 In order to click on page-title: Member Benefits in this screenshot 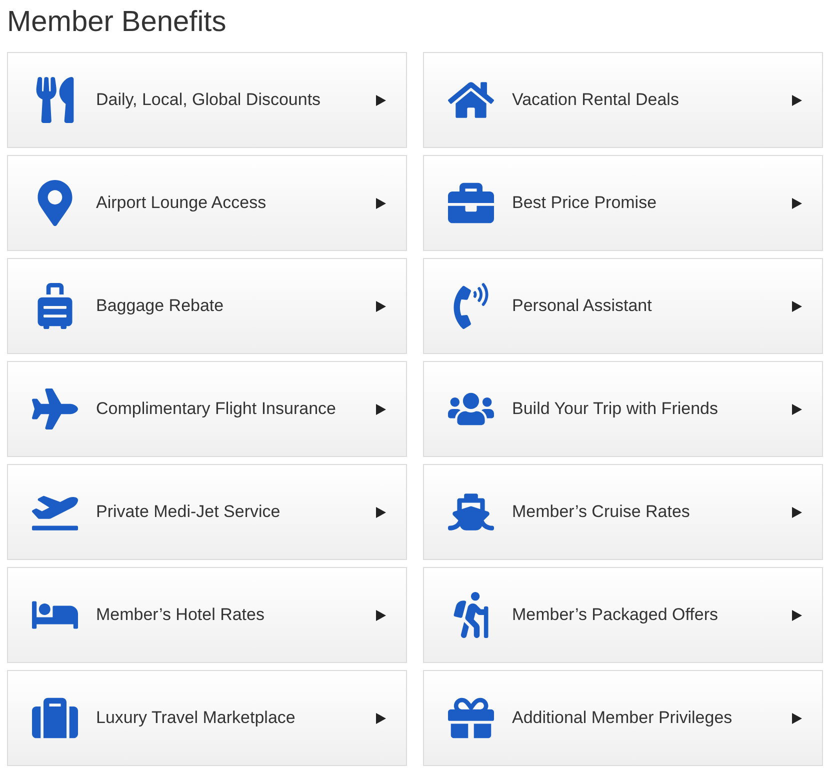, I will do `click(116, 22)`.